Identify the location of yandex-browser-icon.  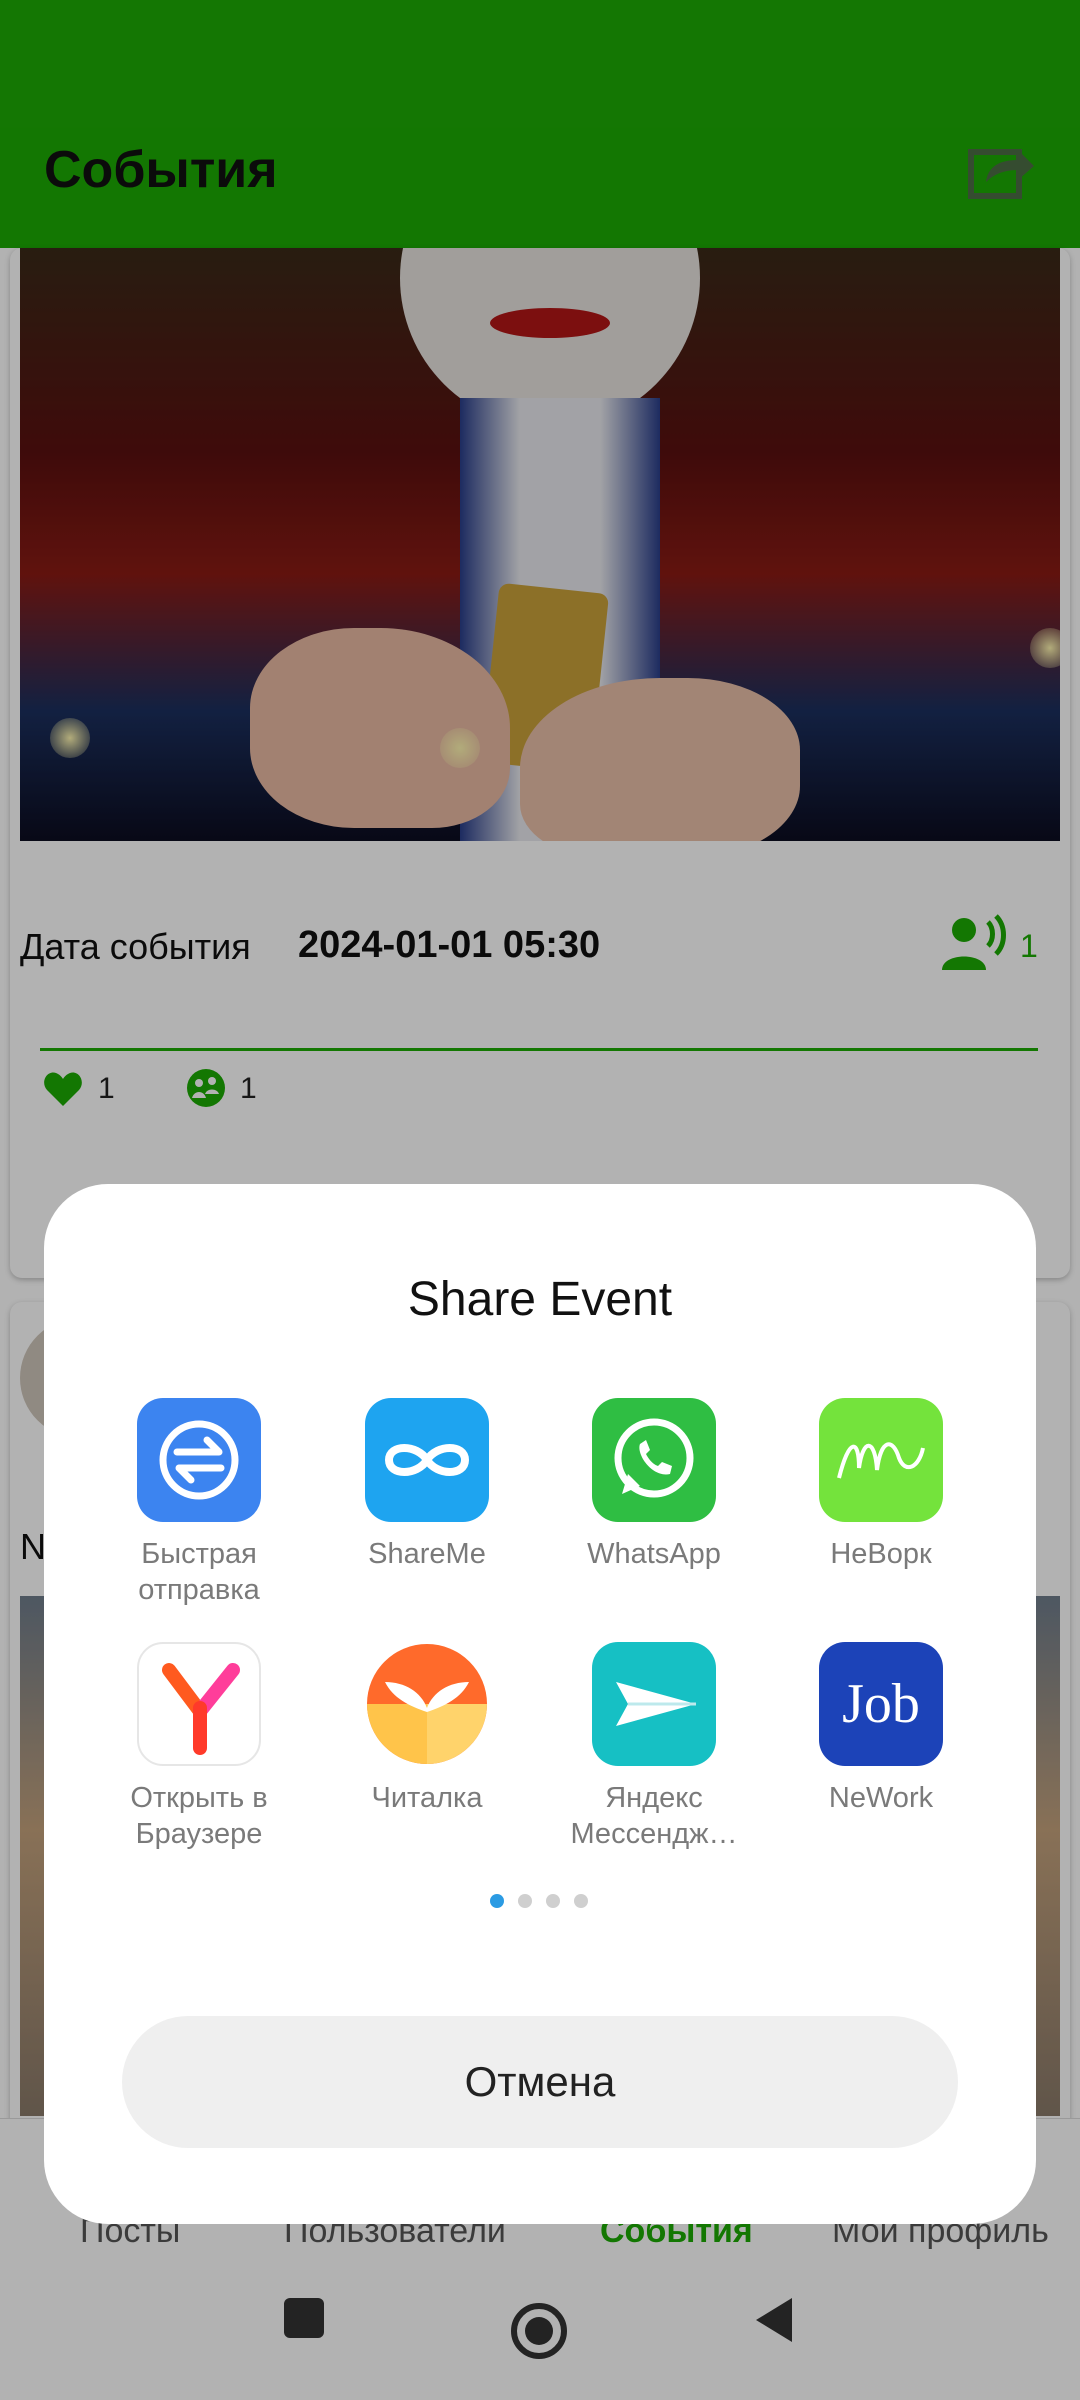
(199, 1704).